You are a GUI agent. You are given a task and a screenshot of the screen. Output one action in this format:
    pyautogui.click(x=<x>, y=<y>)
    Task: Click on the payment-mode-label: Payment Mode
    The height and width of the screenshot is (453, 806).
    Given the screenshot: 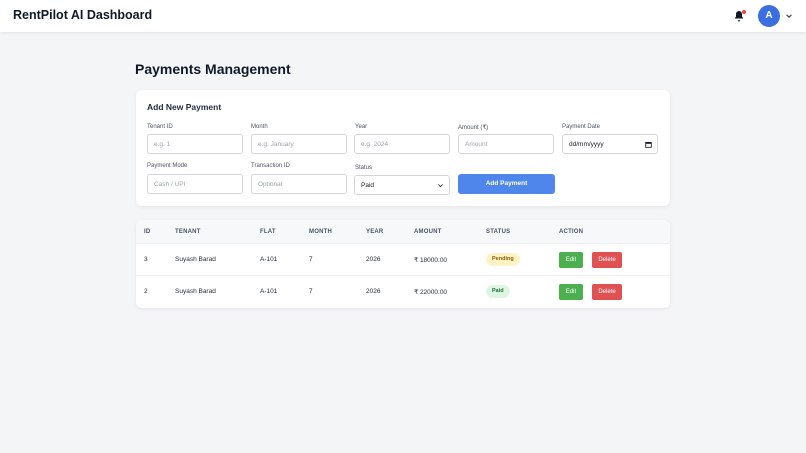 What is the action you would take?
    pyautogui.click(x=167, y=166)
    